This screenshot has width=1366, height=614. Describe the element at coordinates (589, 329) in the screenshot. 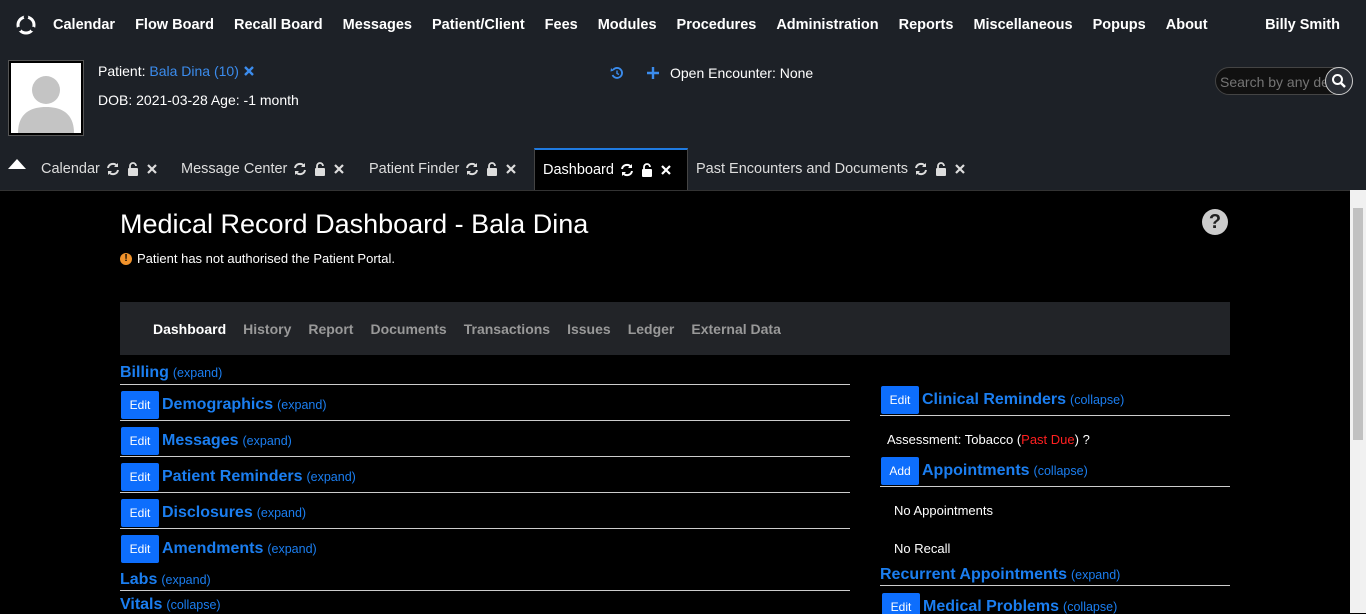

I see `subnav-issues: Issues` at that location.